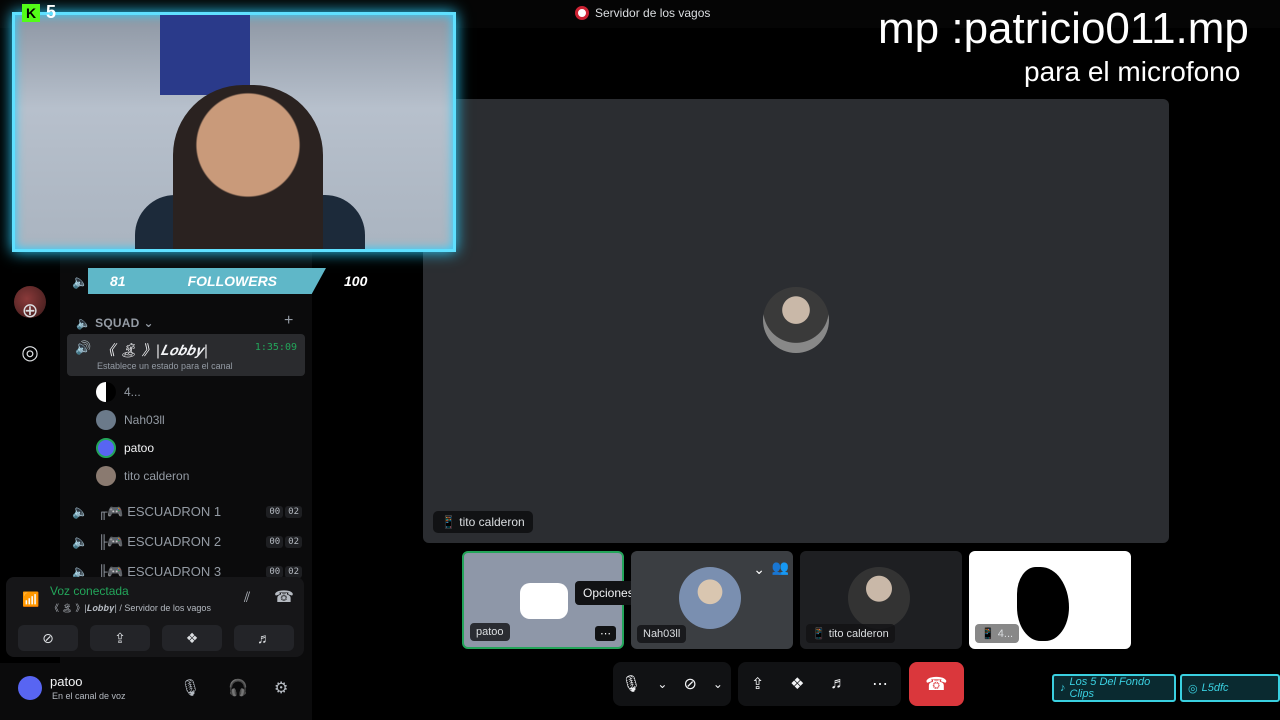  I want to click on add-friend-icon: 👥, so click(780, 567).